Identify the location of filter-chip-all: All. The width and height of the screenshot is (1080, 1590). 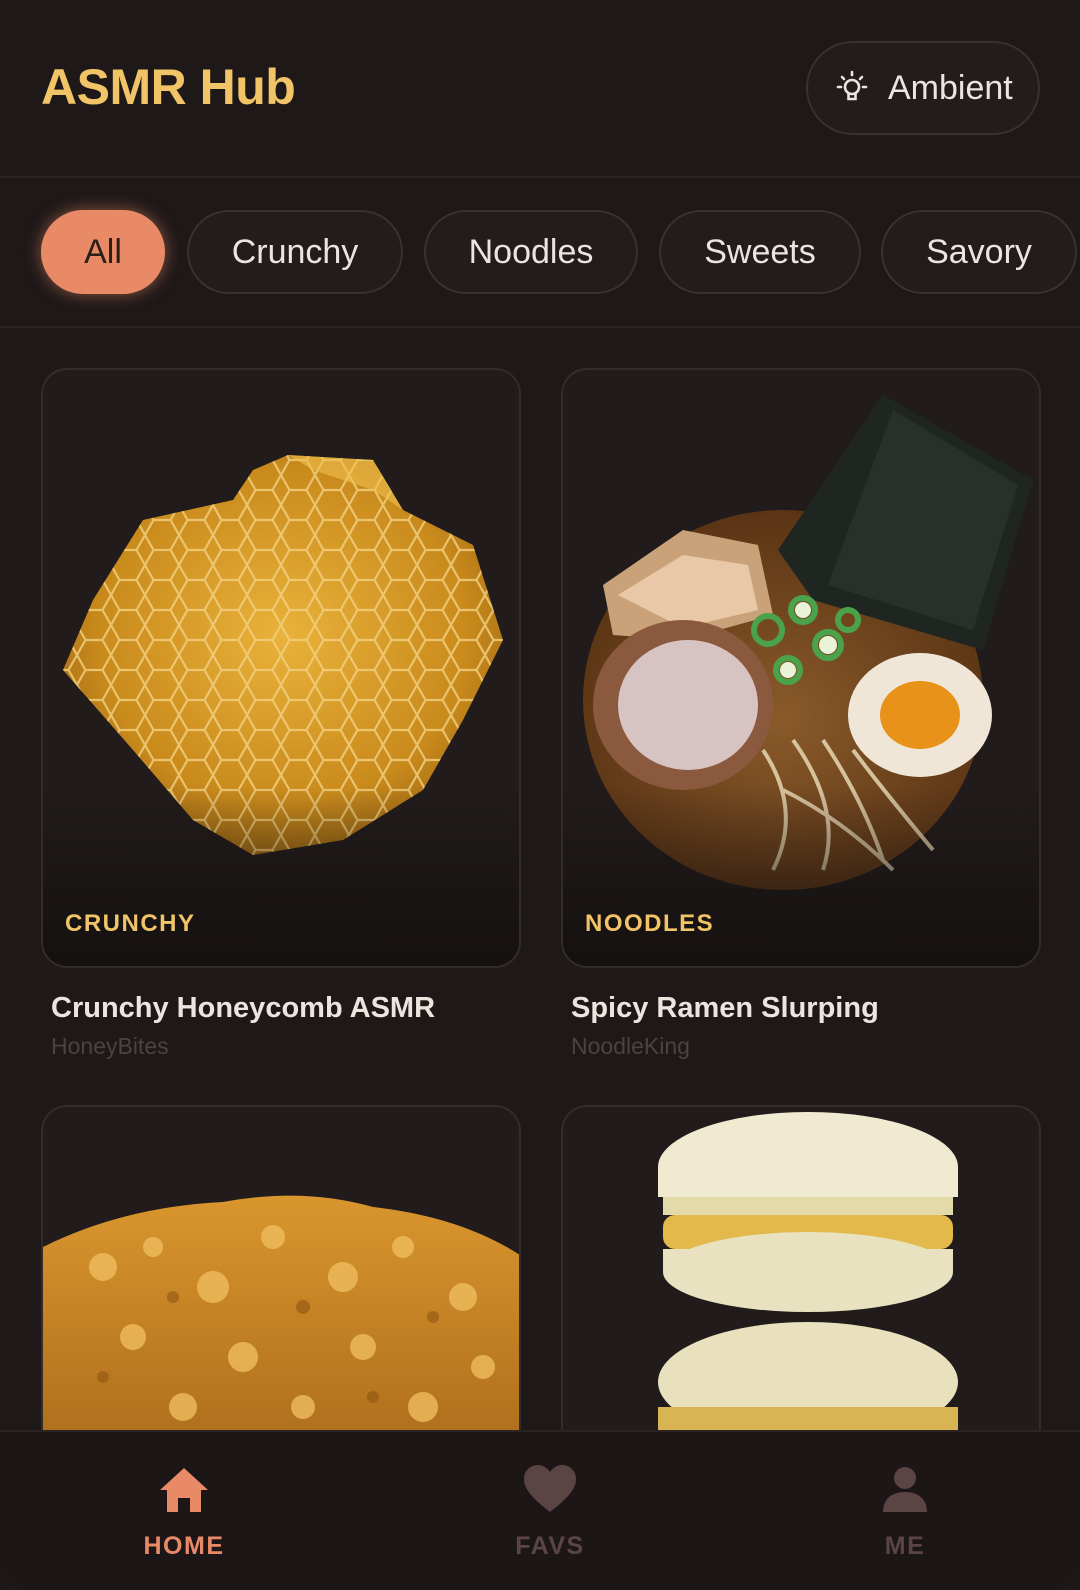
(103, 252).